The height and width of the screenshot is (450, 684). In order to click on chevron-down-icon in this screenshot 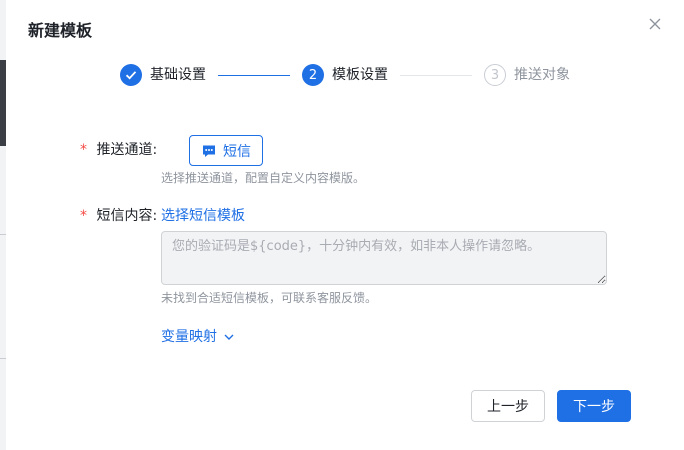, I will do `click(229, 337)`.